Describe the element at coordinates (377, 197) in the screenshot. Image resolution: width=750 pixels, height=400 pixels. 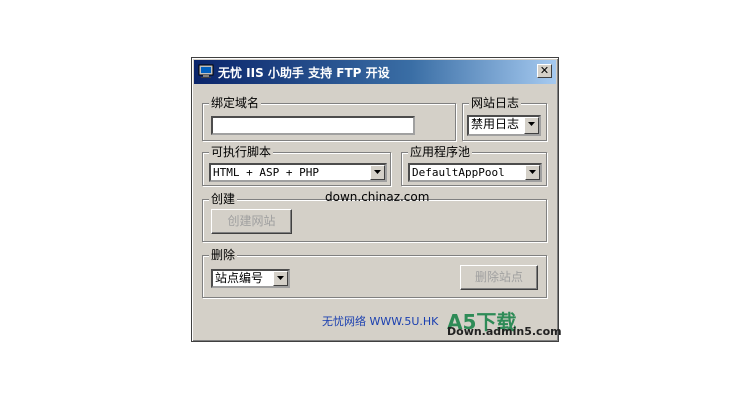
I see `watermark-text: down.chinaz.com` at that location.